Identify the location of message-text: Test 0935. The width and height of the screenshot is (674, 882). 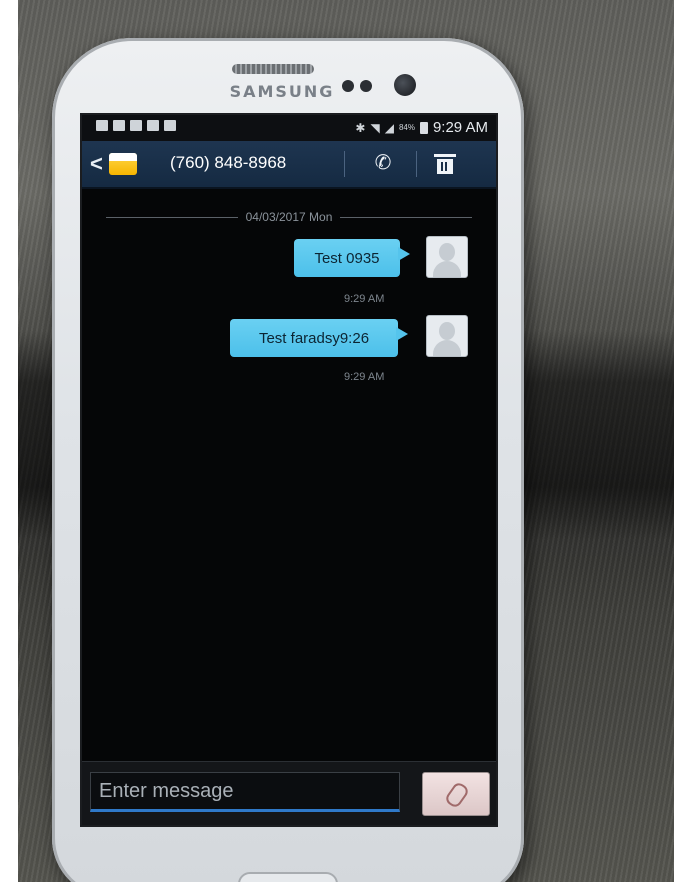
(347, 258).